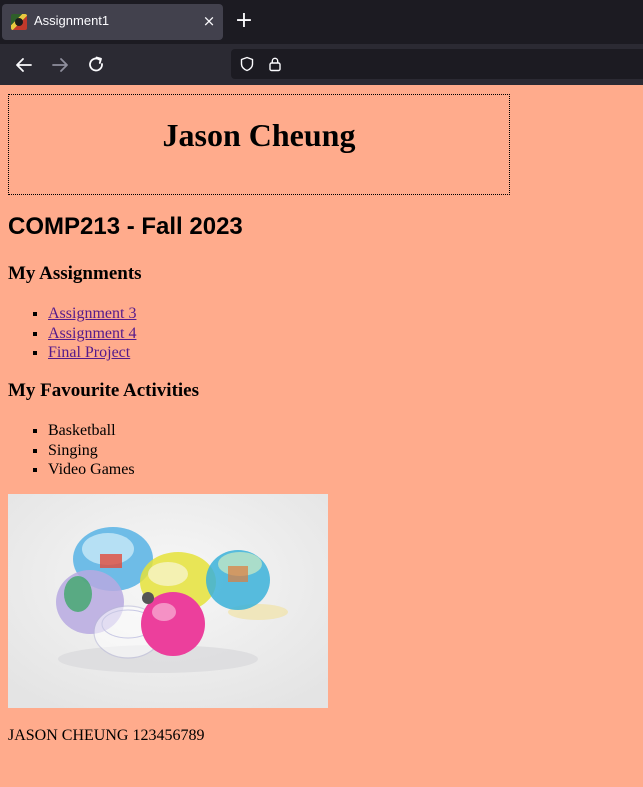 The width and height of the screenshot is (643, 787). I want to click on activities-heading: My Favourite Activities, so click(104, 390).